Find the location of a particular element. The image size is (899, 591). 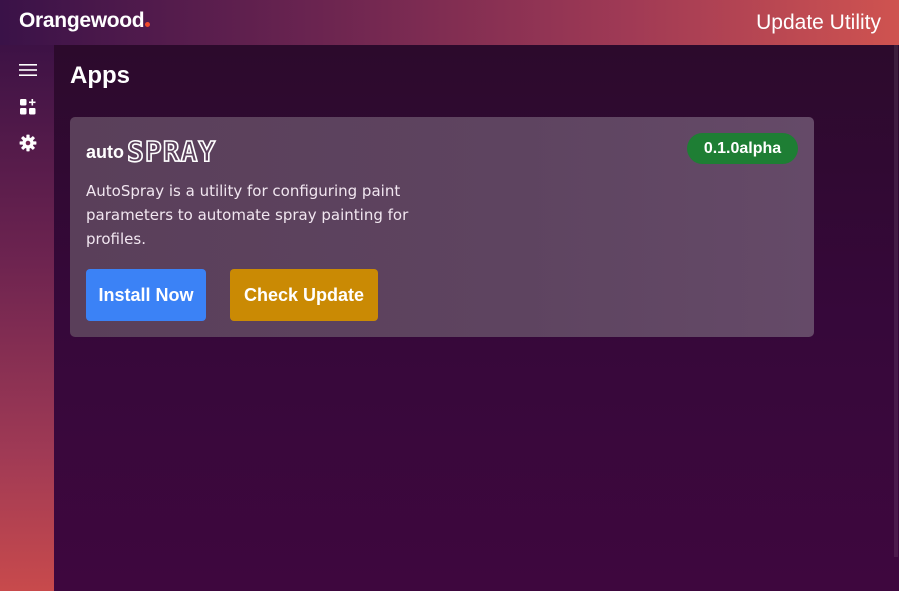

page-title: Apps is located at coordinates (100, 75).